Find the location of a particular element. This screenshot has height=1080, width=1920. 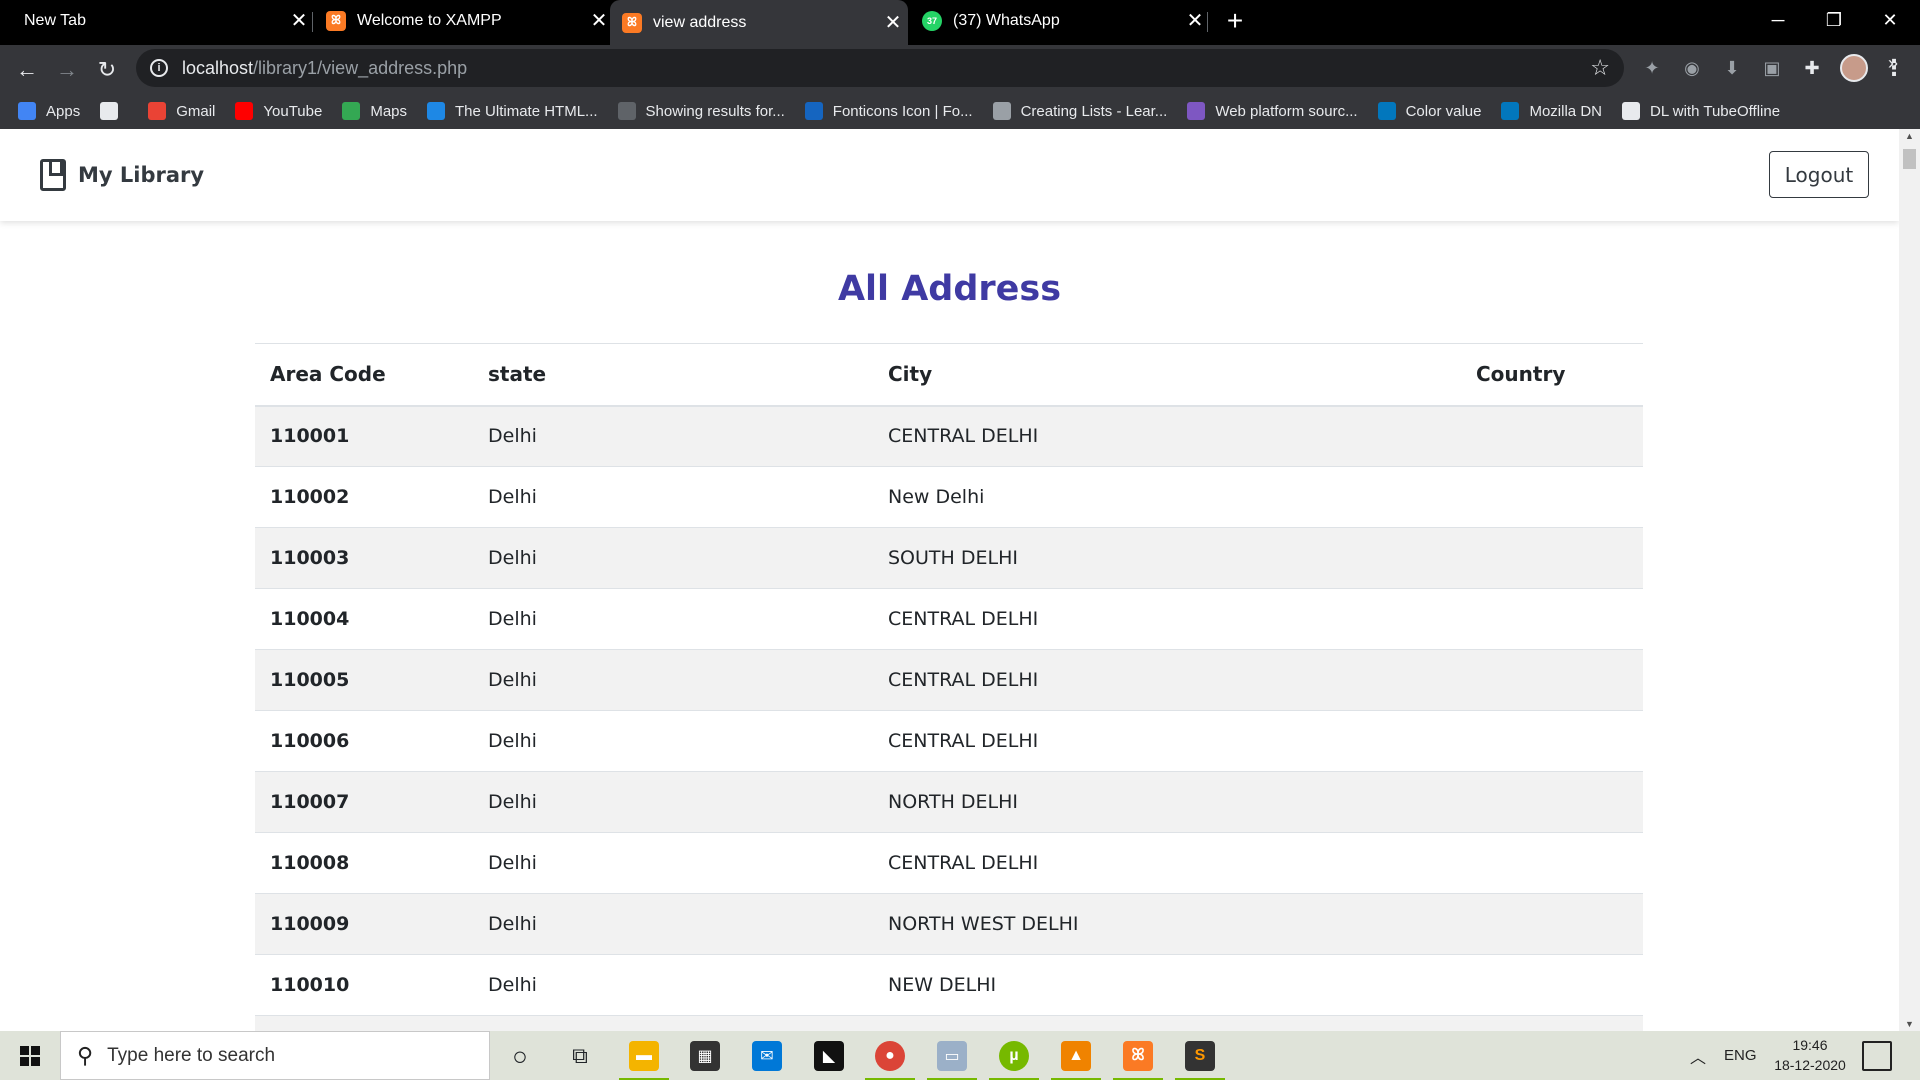

search-icon: ⚲ is located at coordinates (85, 1055).